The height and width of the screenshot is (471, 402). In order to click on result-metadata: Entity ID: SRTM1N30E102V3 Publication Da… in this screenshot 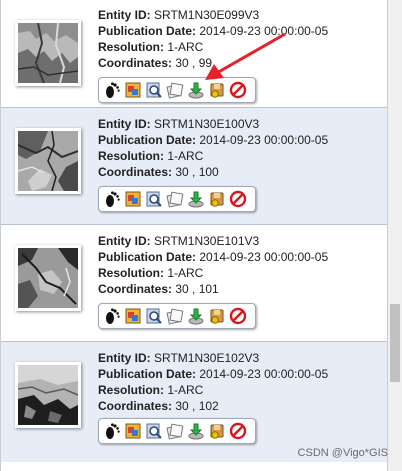, I will do `click(213, 382)`.